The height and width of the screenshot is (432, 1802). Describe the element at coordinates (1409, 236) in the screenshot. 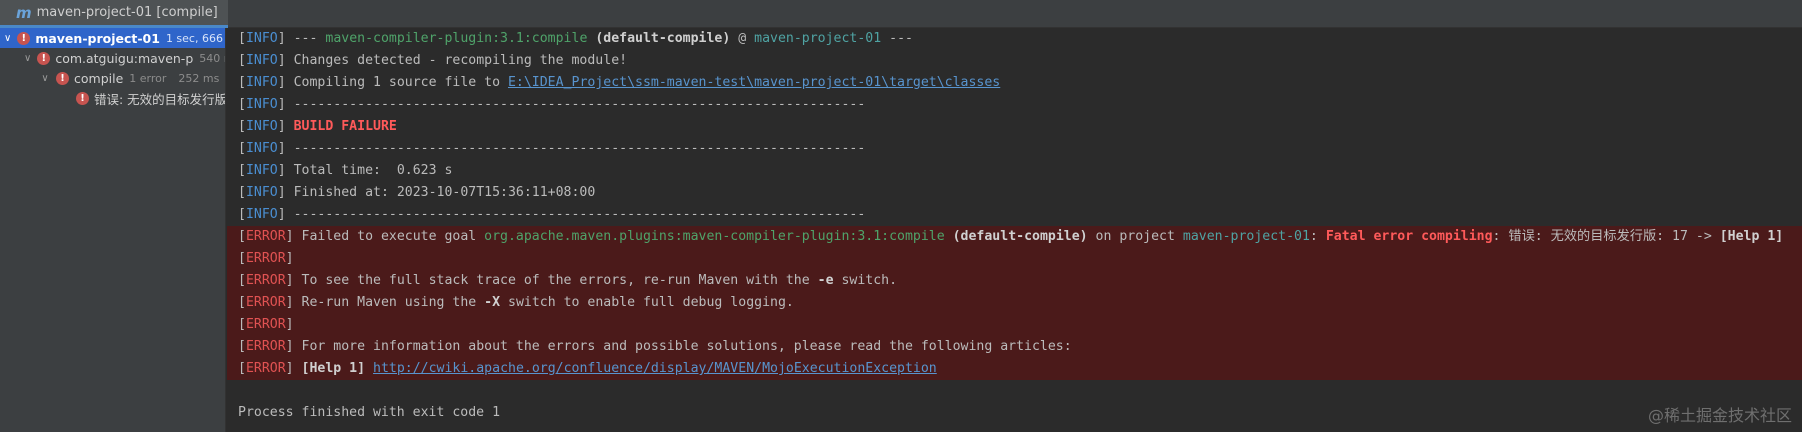

I see `fatal-error-text: Fatal error compiling` at that location.